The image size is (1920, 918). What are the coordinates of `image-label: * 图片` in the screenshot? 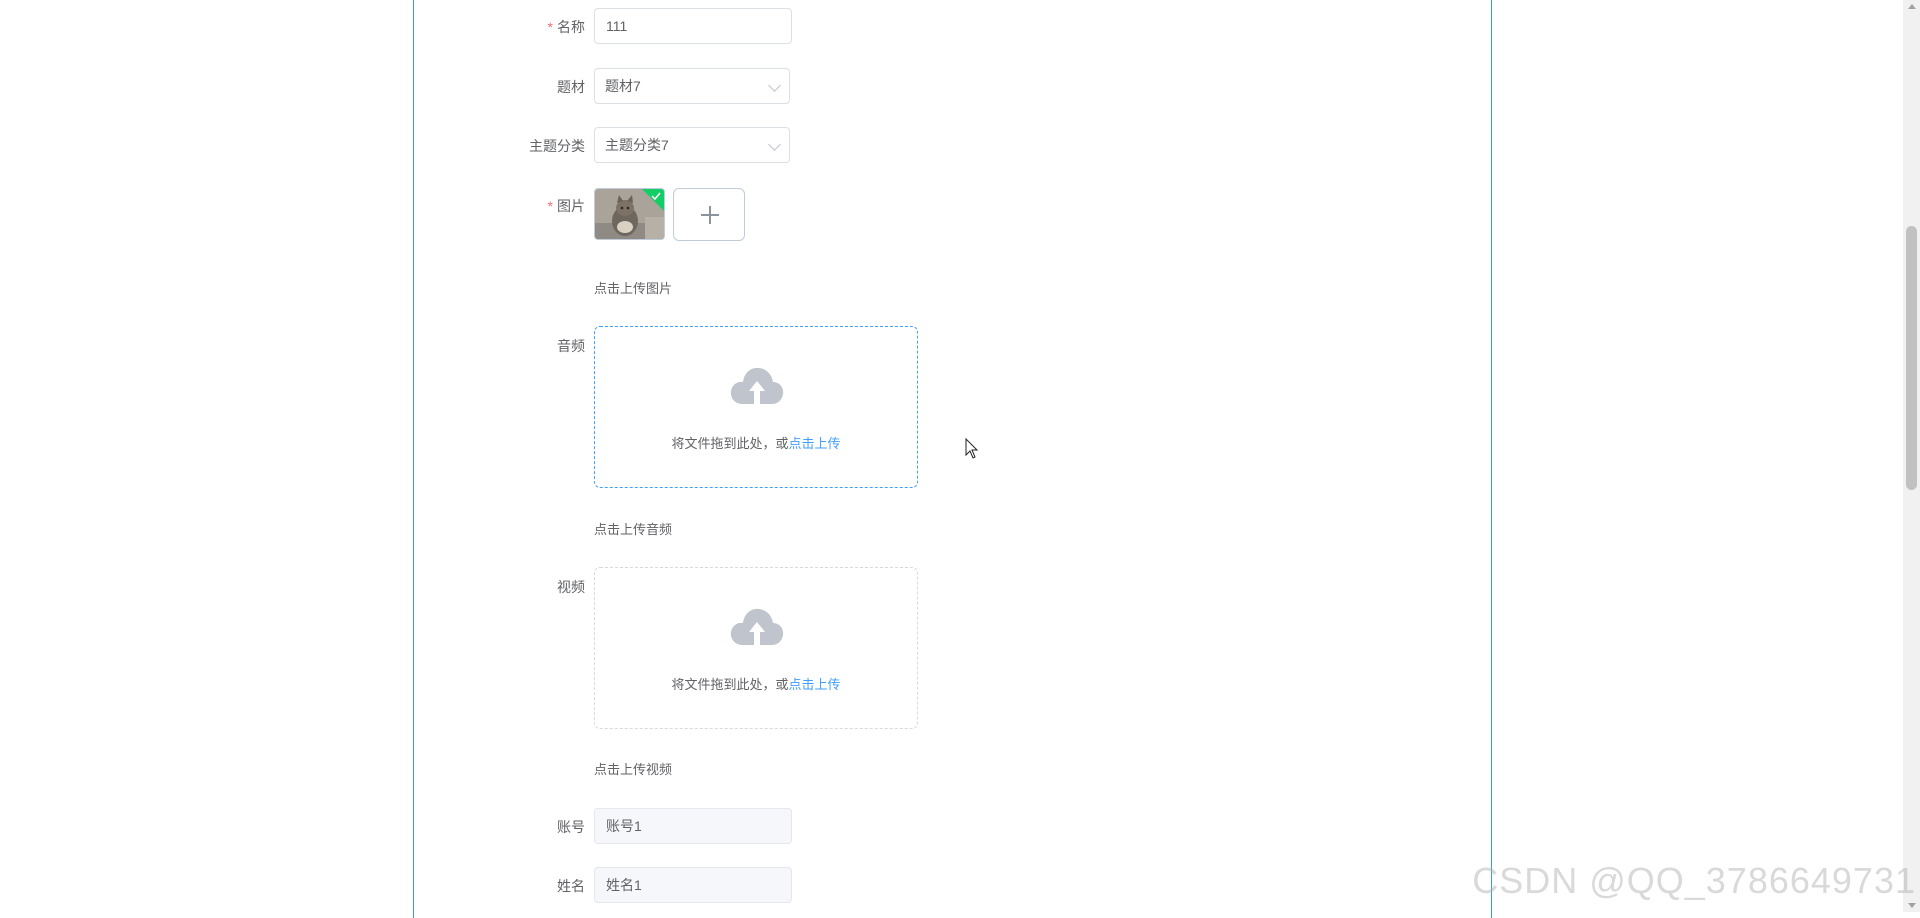 It's located at (566, 206).